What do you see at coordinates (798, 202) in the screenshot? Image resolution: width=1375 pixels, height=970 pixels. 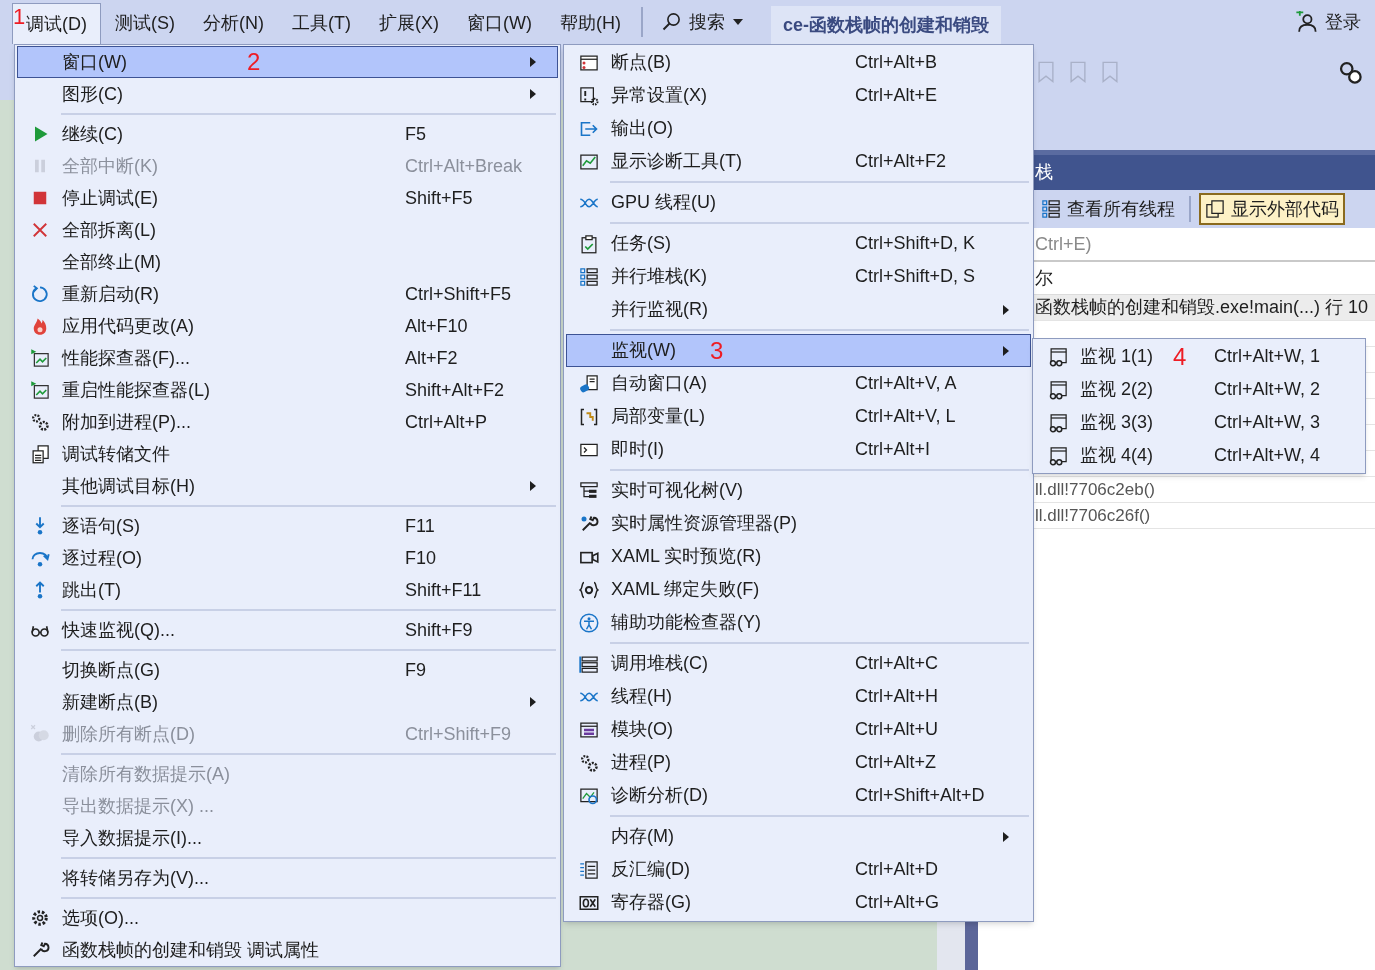 I see `menu-item: GPU 线程(U)` at bounding box center [798, 202].